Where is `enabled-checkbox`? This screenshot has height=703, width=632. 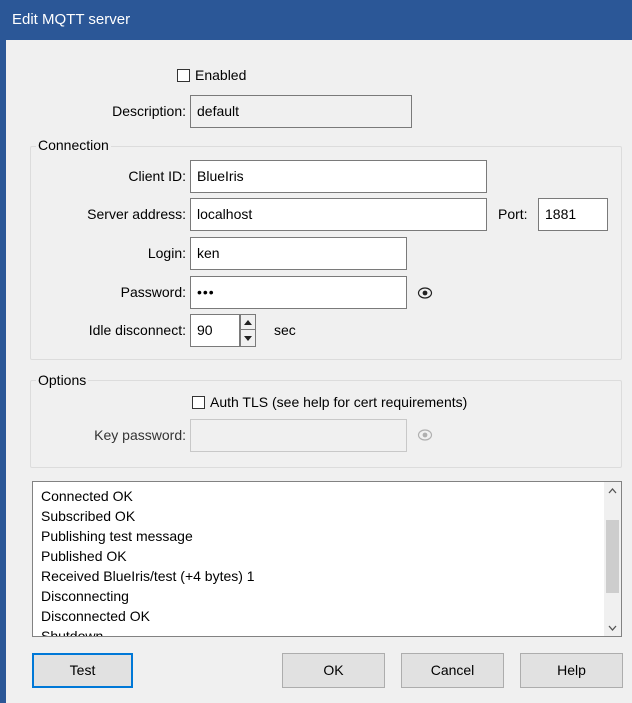 enabled-checkbox is located at coordinates (183, 75).